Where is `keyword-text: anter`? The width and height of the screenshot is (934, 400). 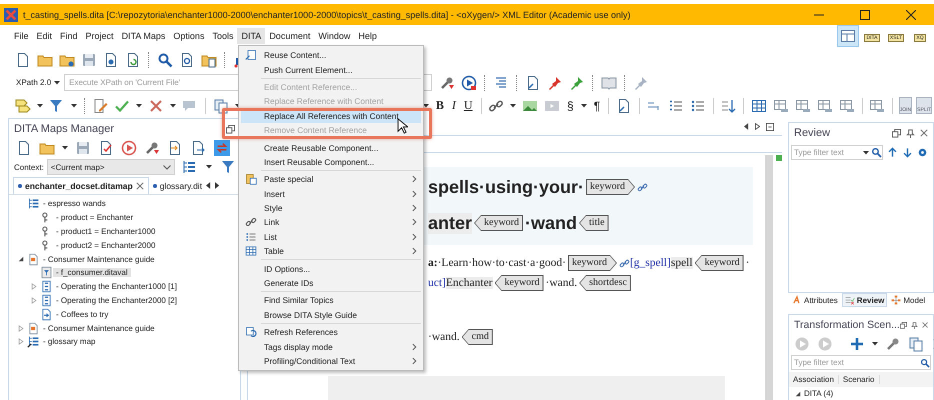
keyword-text: anter is located at coordinates (450, 223).